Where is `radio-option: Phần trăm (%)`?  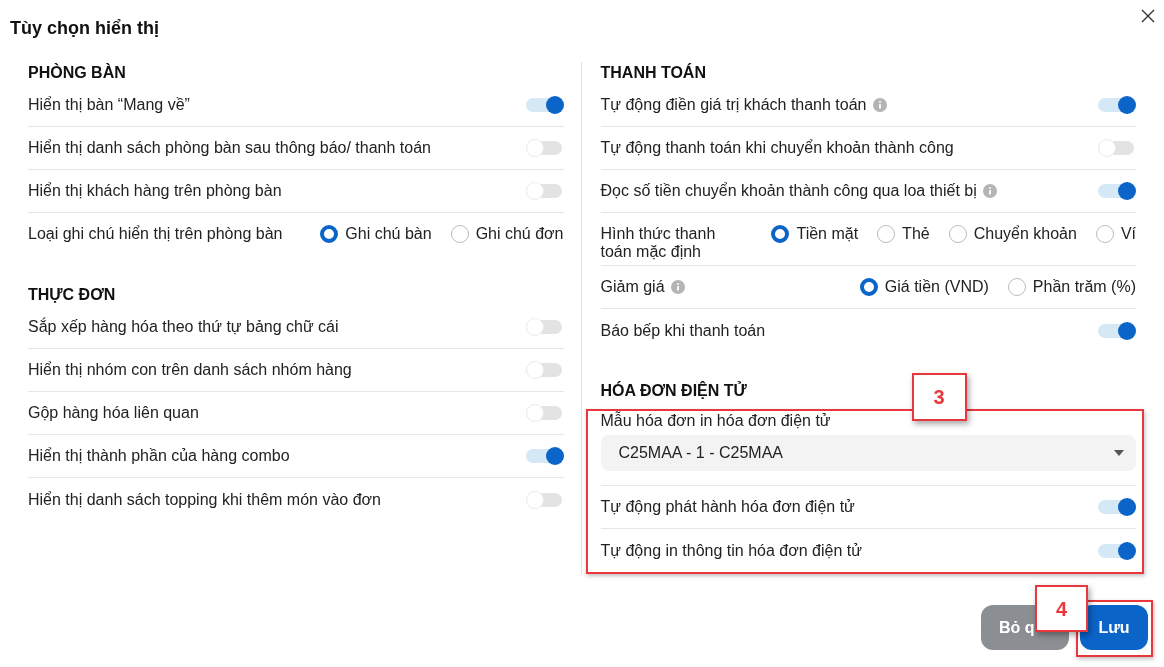
radio-option: Phần trăm (%) is located at coordinates (1071, 287).